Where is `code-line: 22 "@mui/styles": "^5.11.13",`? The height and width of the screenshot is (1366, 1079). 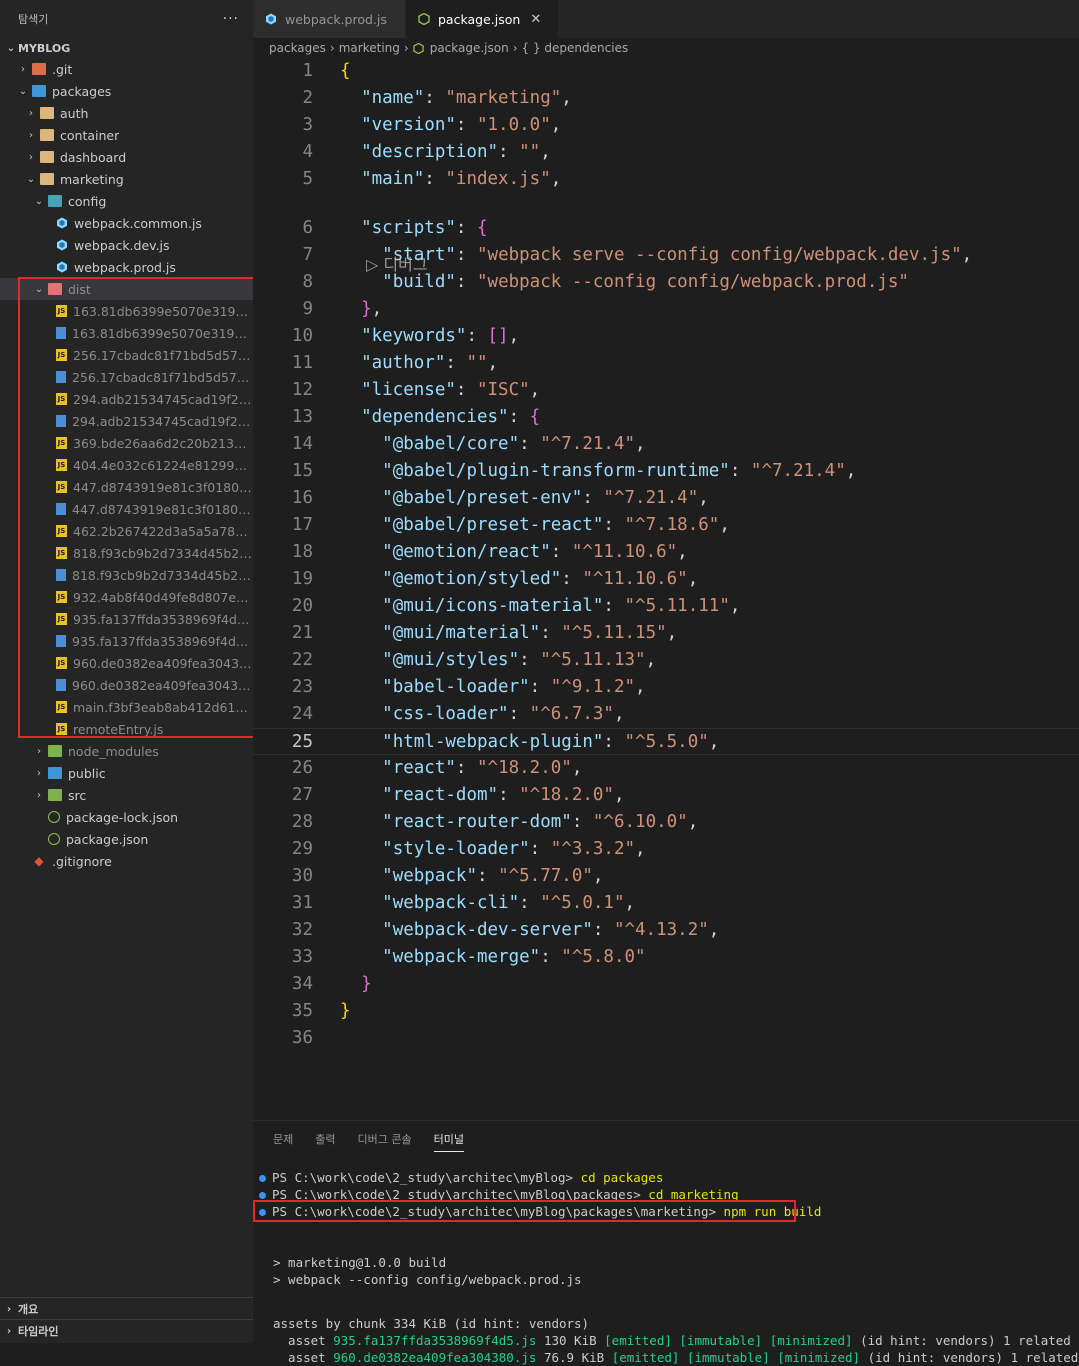 code-line: 22 "@mui/styles": "^5.11.13", is located at coordinates (666, 660).